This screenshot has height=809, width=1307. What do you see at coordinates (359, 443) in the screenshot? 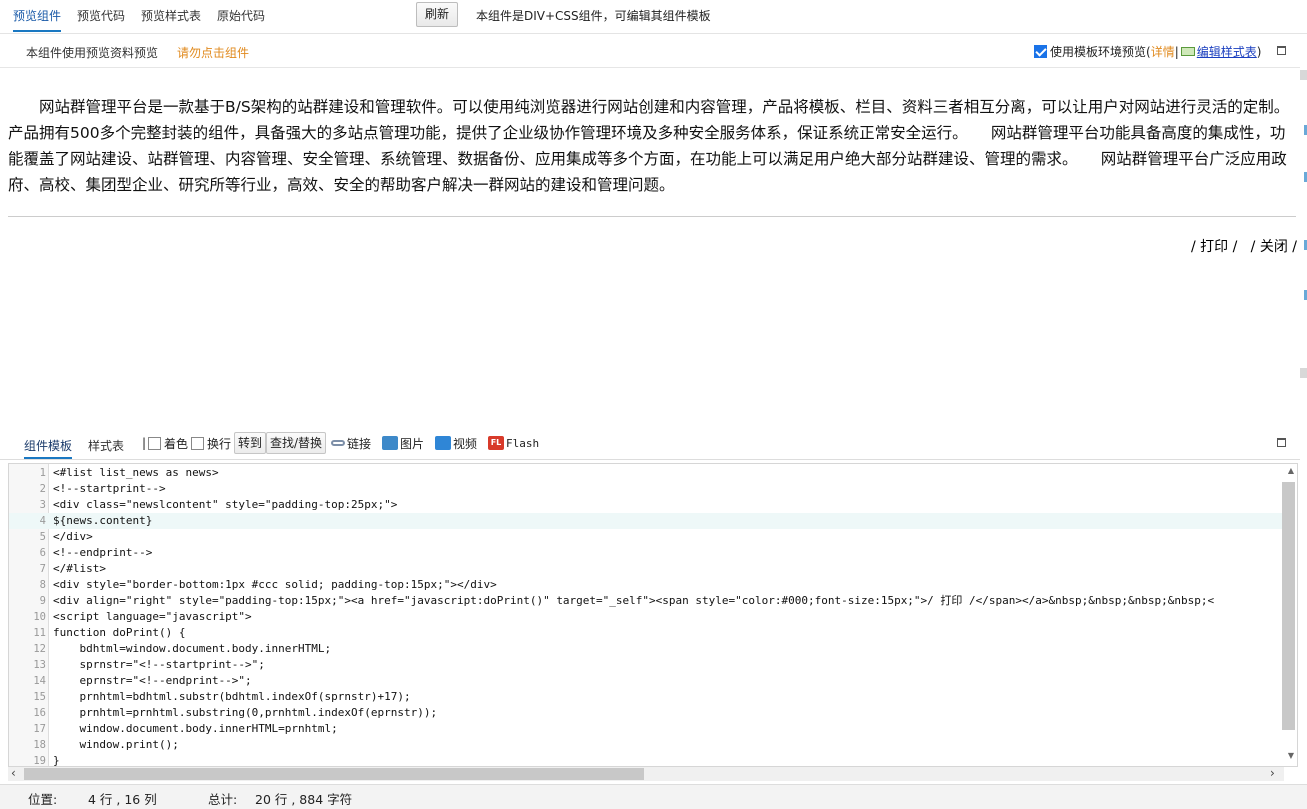
I see `link-label: 链接` at bounding box center [359, 443].